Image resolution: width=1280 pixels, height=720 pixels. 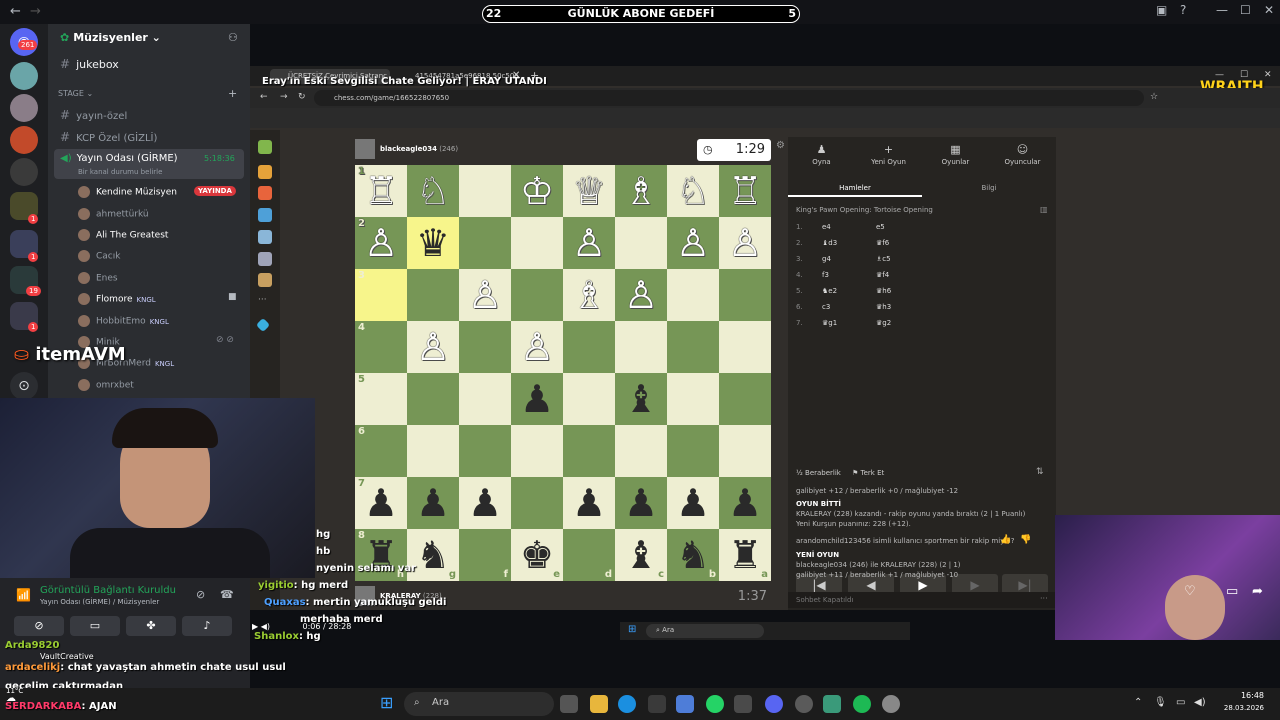 I want to click on add-member-icon: ⚇, so click(x=233, y=37).